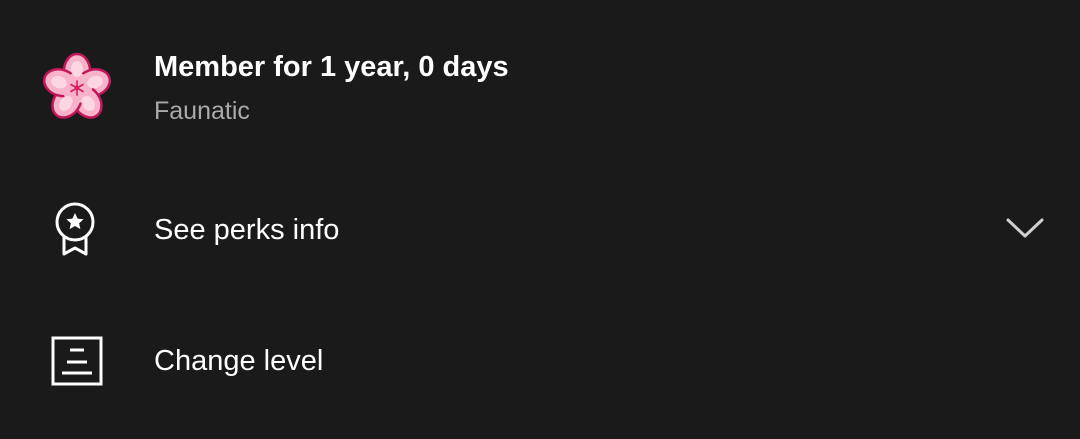 The image size is (1080, 439). What do you see at coordinates (77, 361) in the screenshot?
I see `change-level-icon` at bounding box center [77, 361].